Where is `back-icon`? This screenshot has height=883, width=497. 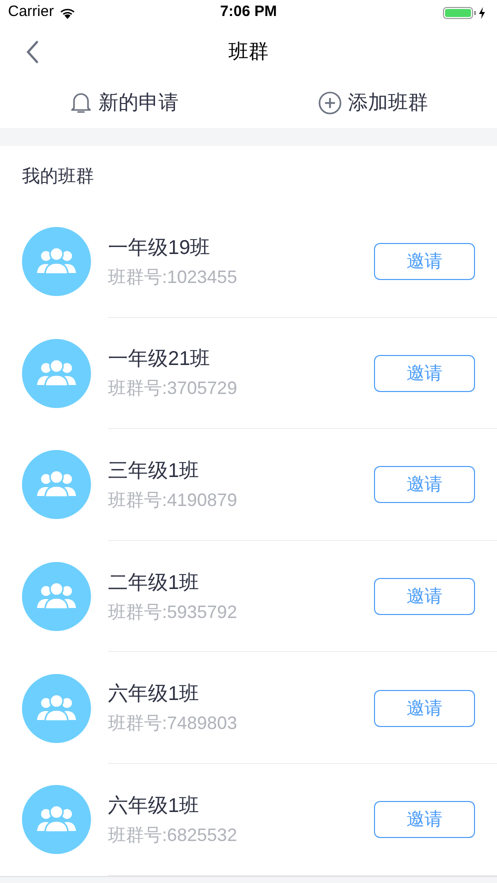 back-icon is located at coordinates (32, 52).